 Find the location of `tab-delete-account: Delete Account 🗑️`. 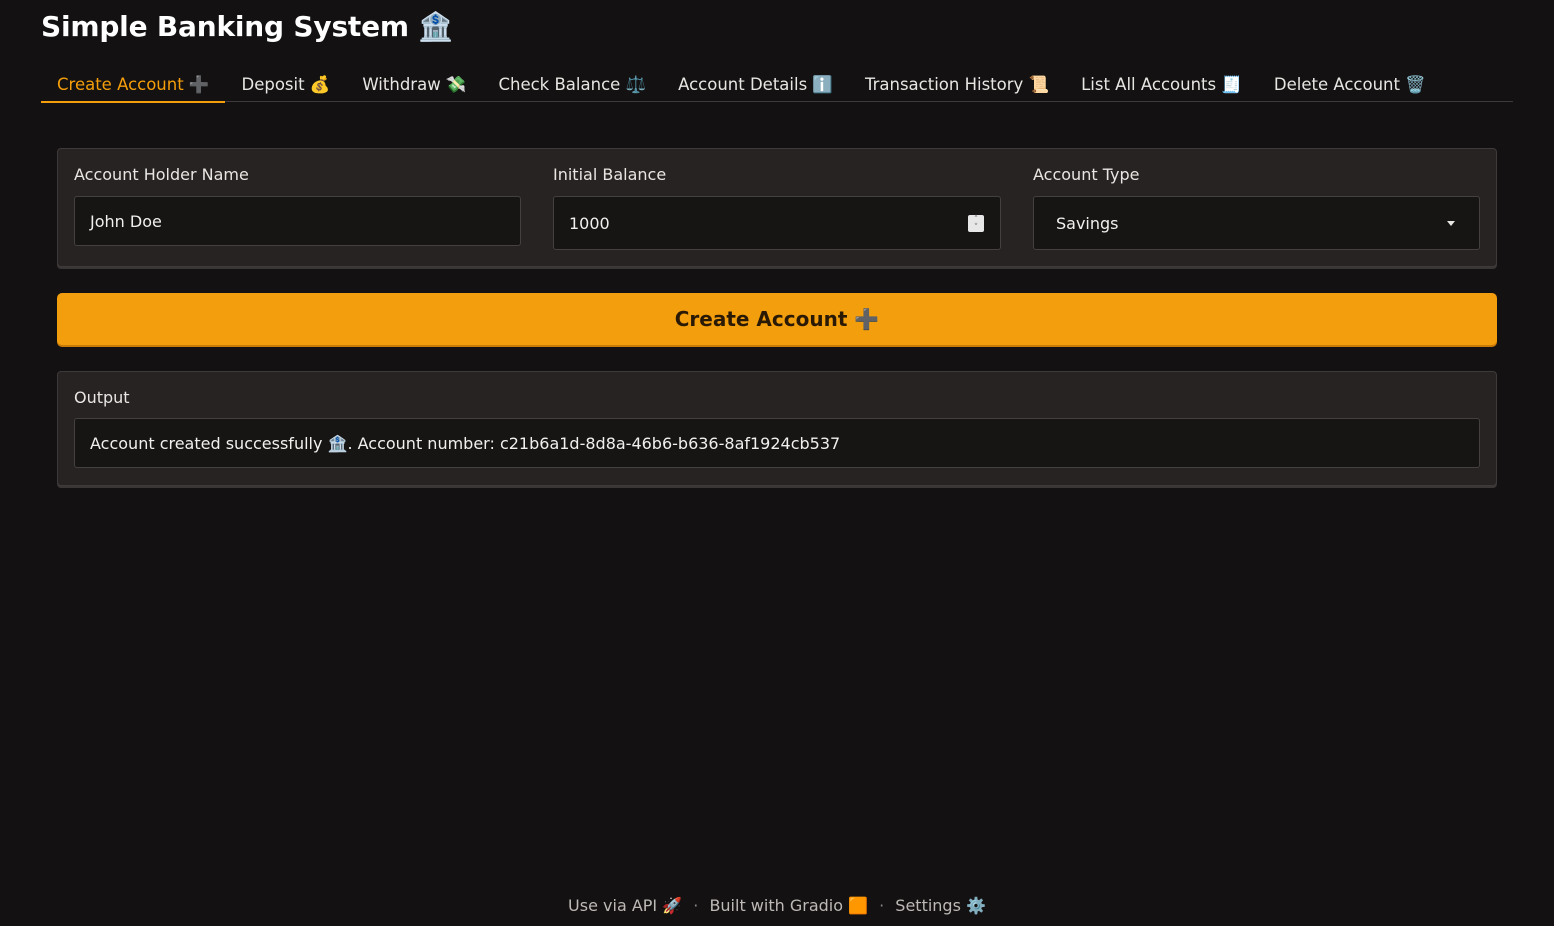

tab-delete-account: Delete Account 🗑️ is located at coordinates (1350, 86).